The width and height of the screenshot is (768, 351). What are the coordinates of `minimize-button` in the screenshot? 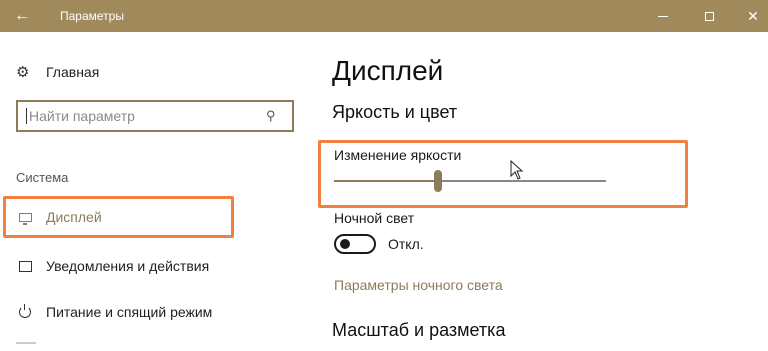 It's located at (663, 16).